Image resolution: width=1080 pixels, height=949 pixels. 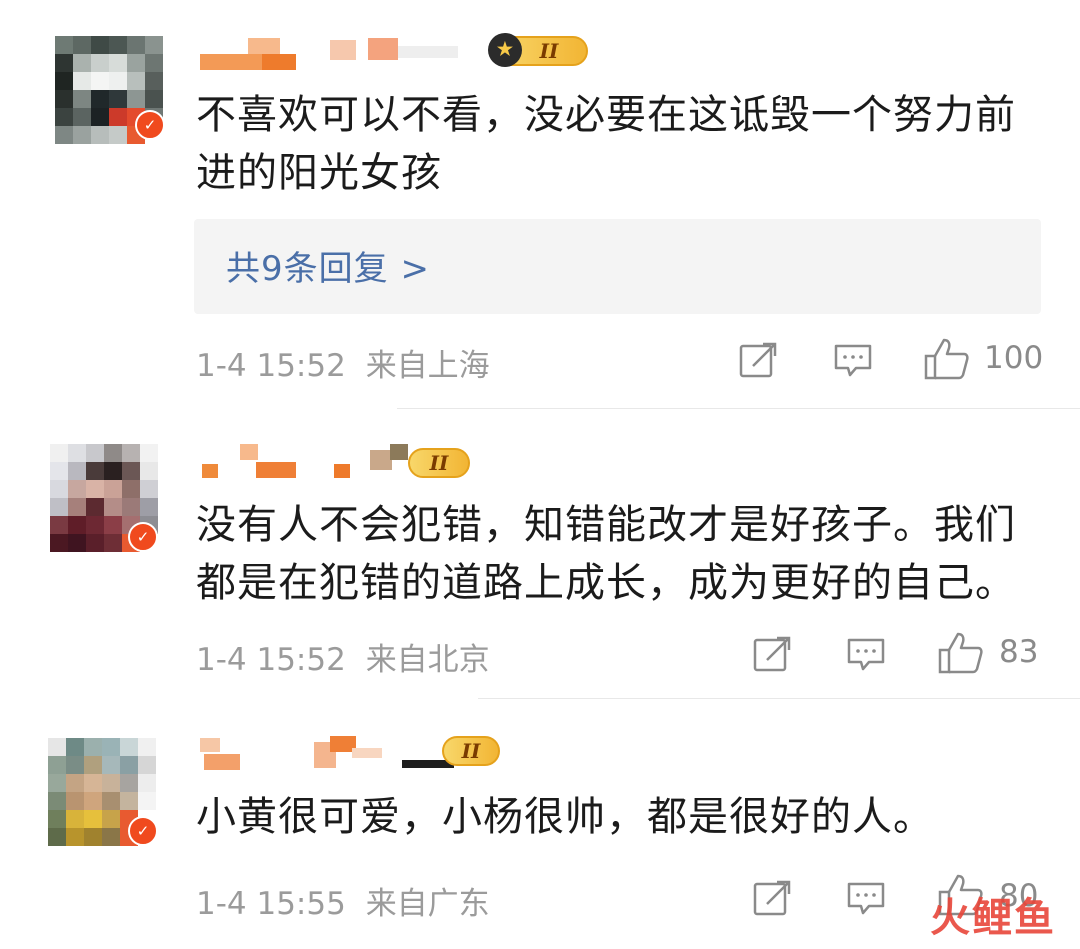 I want to click on comment-meta: 1-4 15:52 来自上海, so click(x=343, y=362).